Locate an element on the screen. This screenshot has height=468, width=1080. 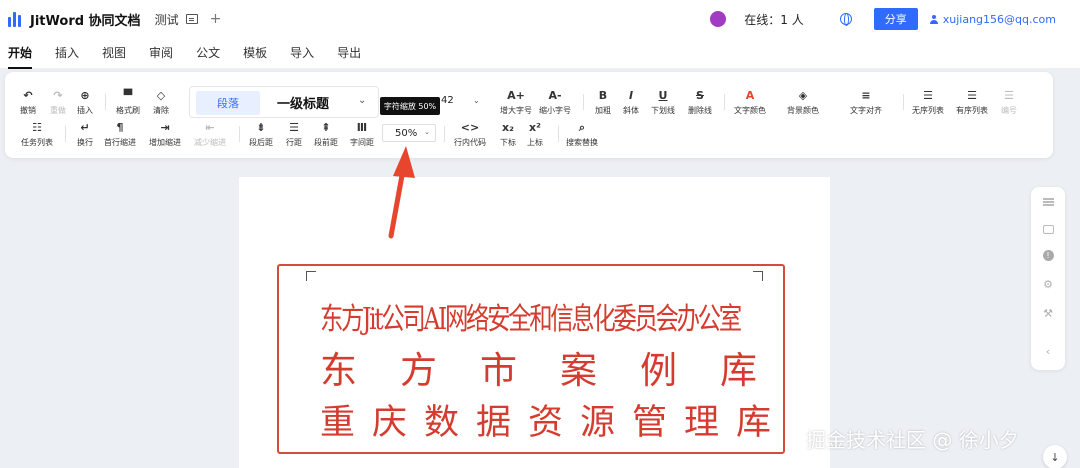
scroll-down-button: ↓ is located at coordinates (1055, 456).